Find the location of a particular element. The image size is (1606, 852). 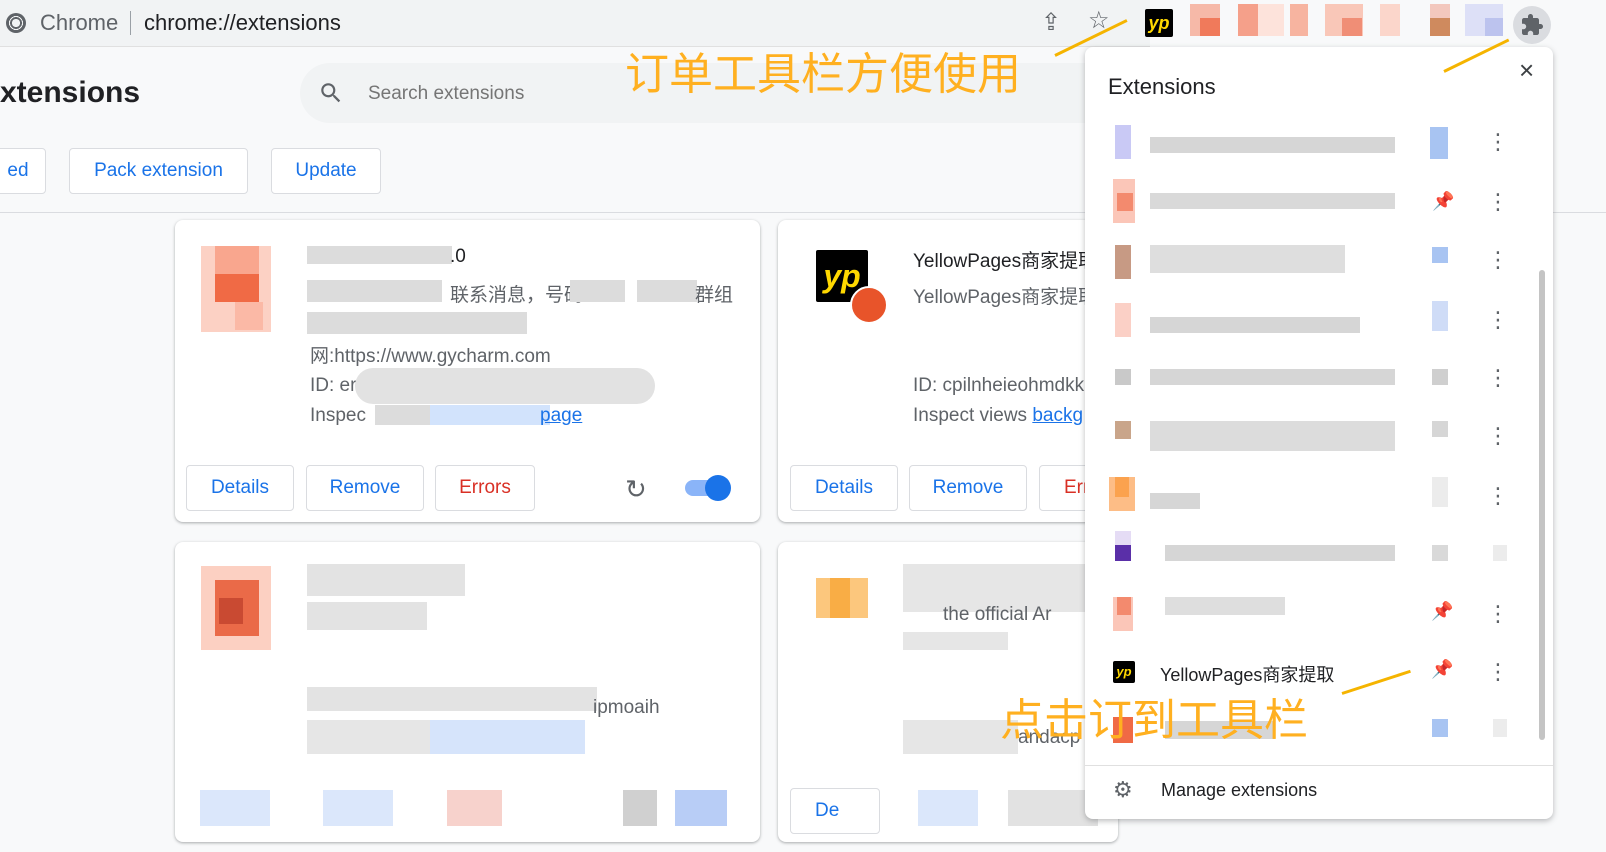

record-badge-icon is located at coordinates (869, 305).